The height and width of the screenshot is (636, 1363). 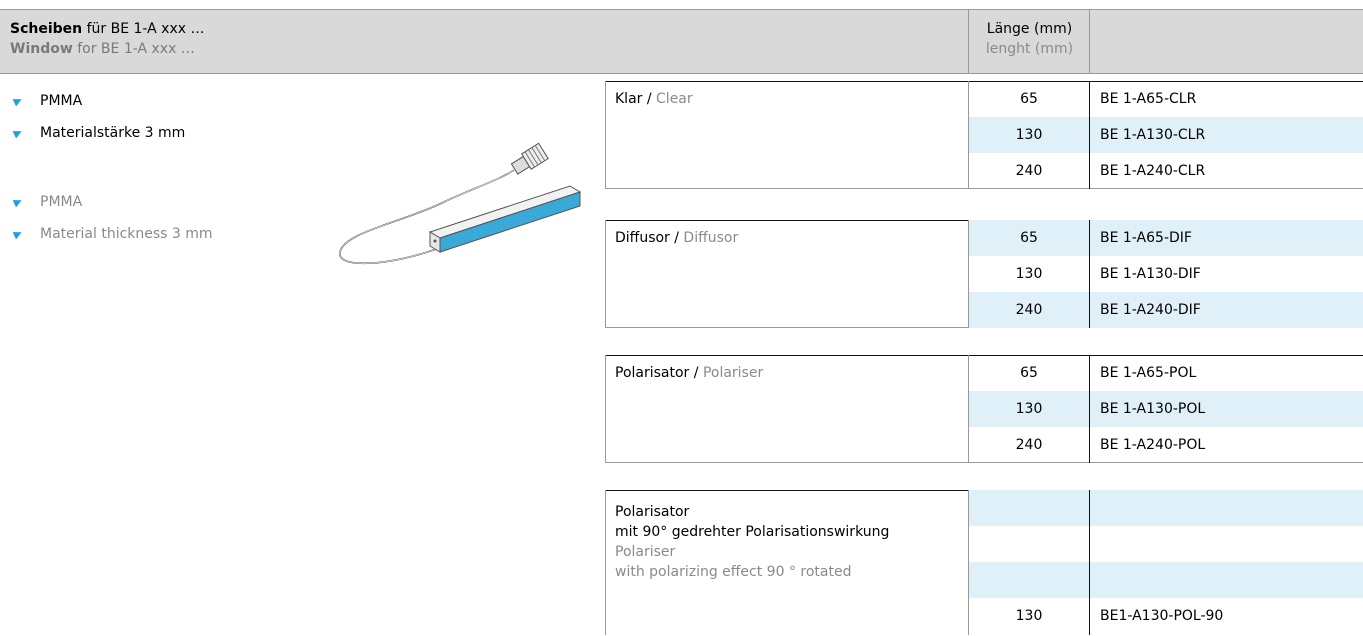 I want to click on table-row: 65 BE 1-A65-DIF, so click(x=984, y=238).